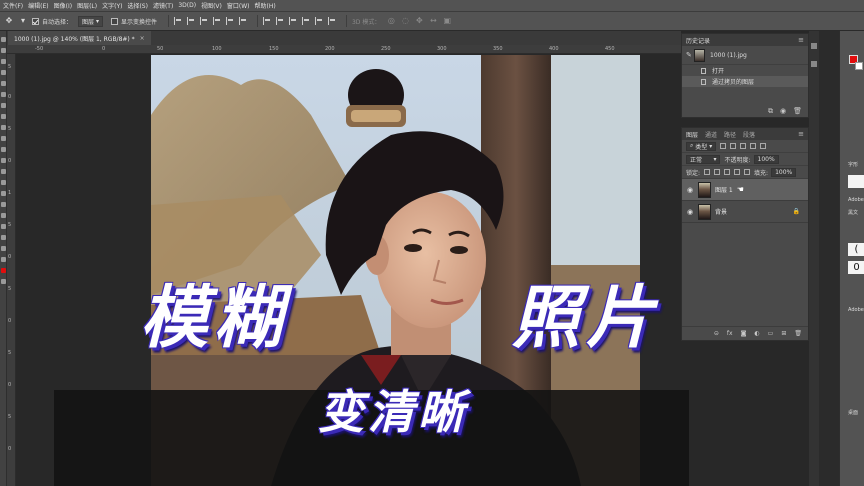  Describe the element at coordinates (692, 134) in the screenshot. I see `tab-layers: 图层` at that location.